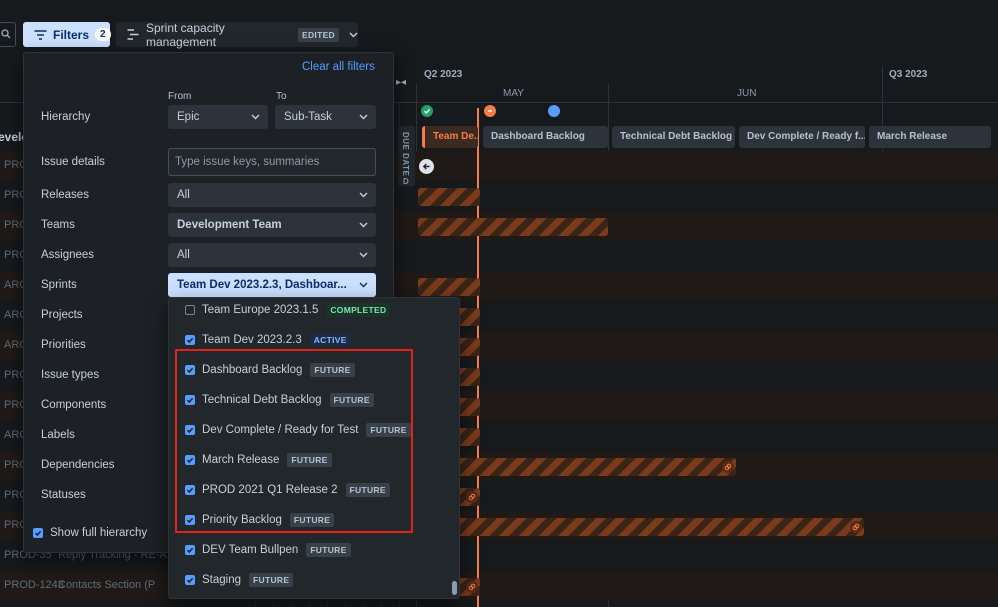 This screenshot has width=998, height=607. Describe the element at coordinates (673, 137) in the screenshot. I see `sprint-chip: Technical Debt Backlog` at that location.